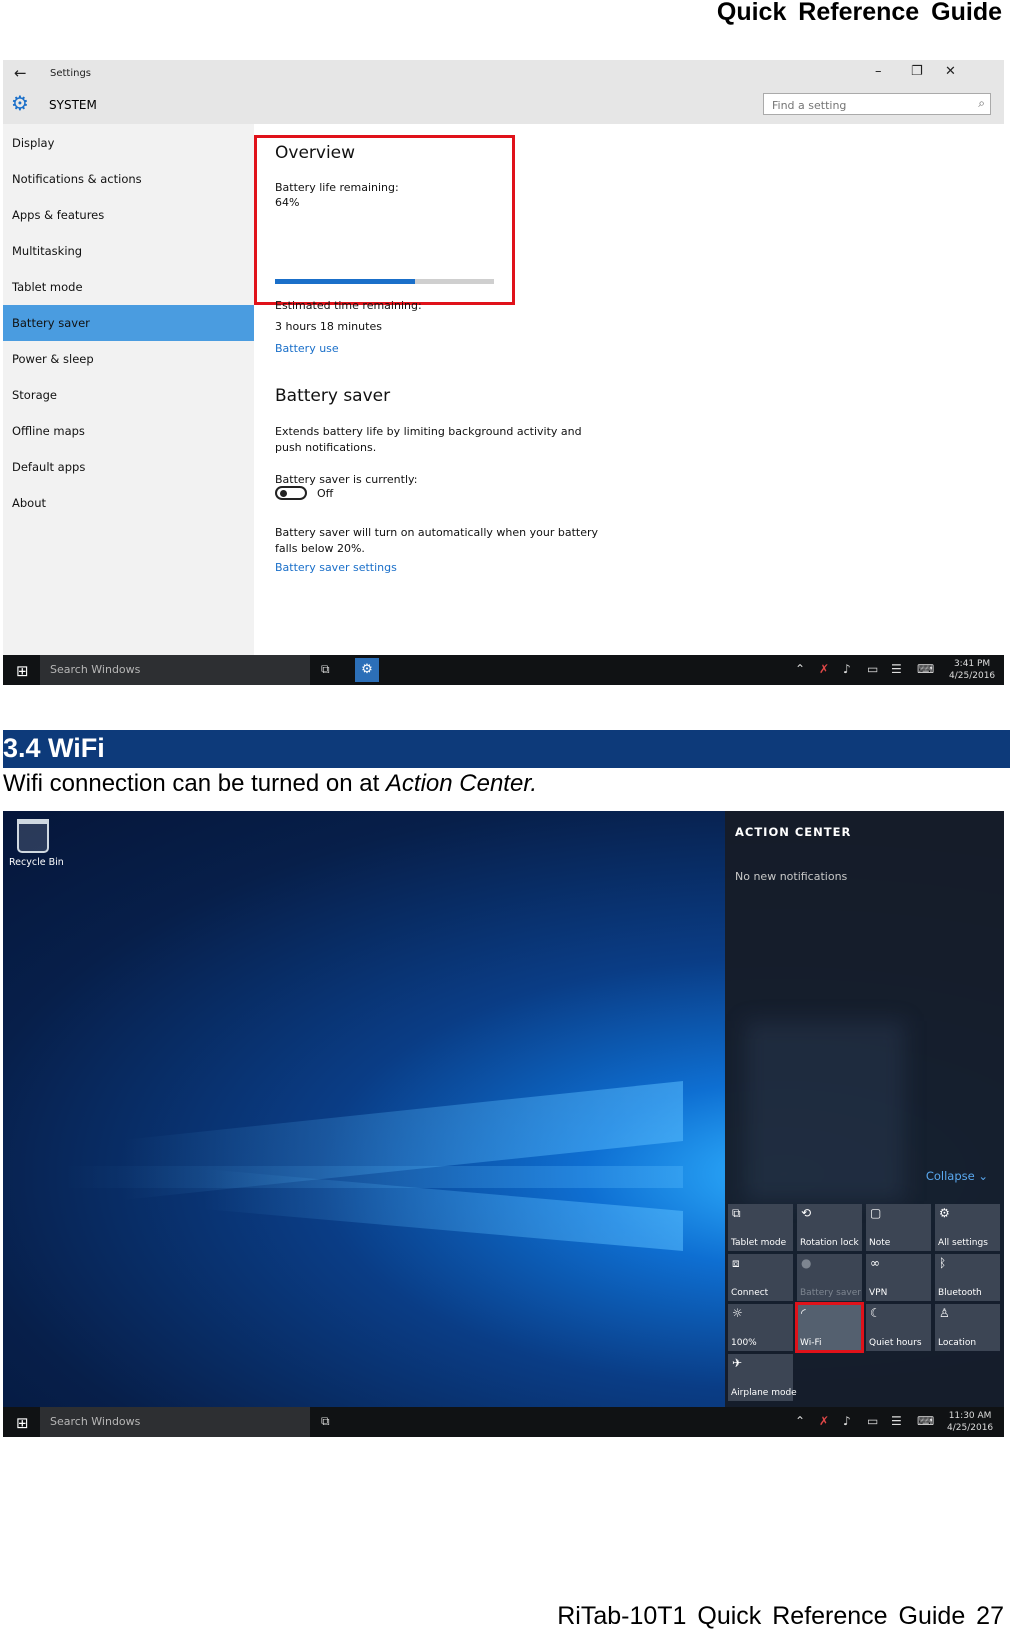 The image size is (1010, 1631). What do you see at coordinates (760, 1277) in the screenshot?
I see `quick-action-connect: ⧈ Connect` at bounding box center [760, 1277].